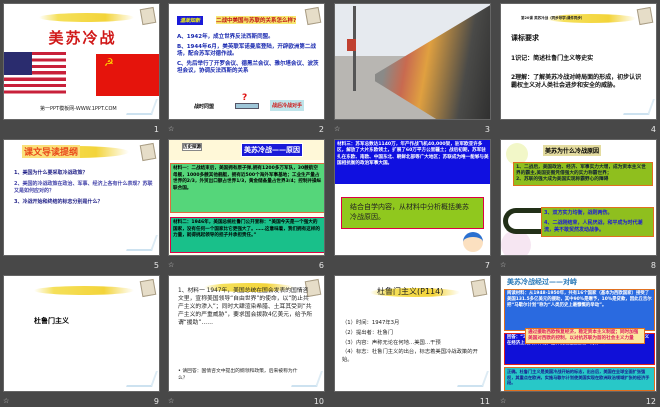 The width and height of the screenshot is (660, 407). What do you see at coordinates (371, 323) in the screenshot?
I see `list-item: （1）时间：1947年3月` at bounding box center [371, 323].